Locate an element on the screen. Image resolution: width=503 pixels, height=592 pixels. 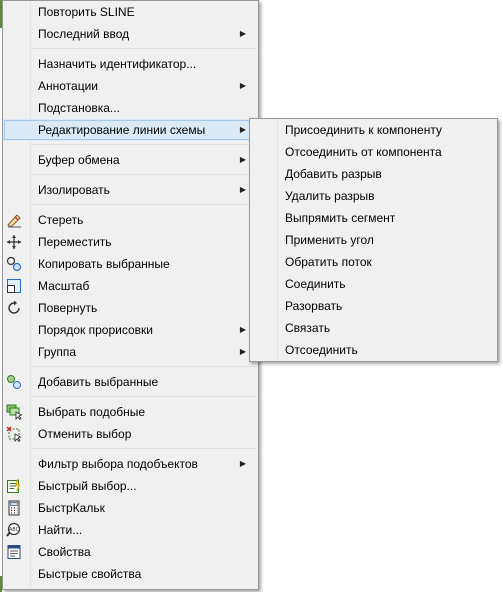
menu-item-label: Свойства is located at coordinates (64, 552).